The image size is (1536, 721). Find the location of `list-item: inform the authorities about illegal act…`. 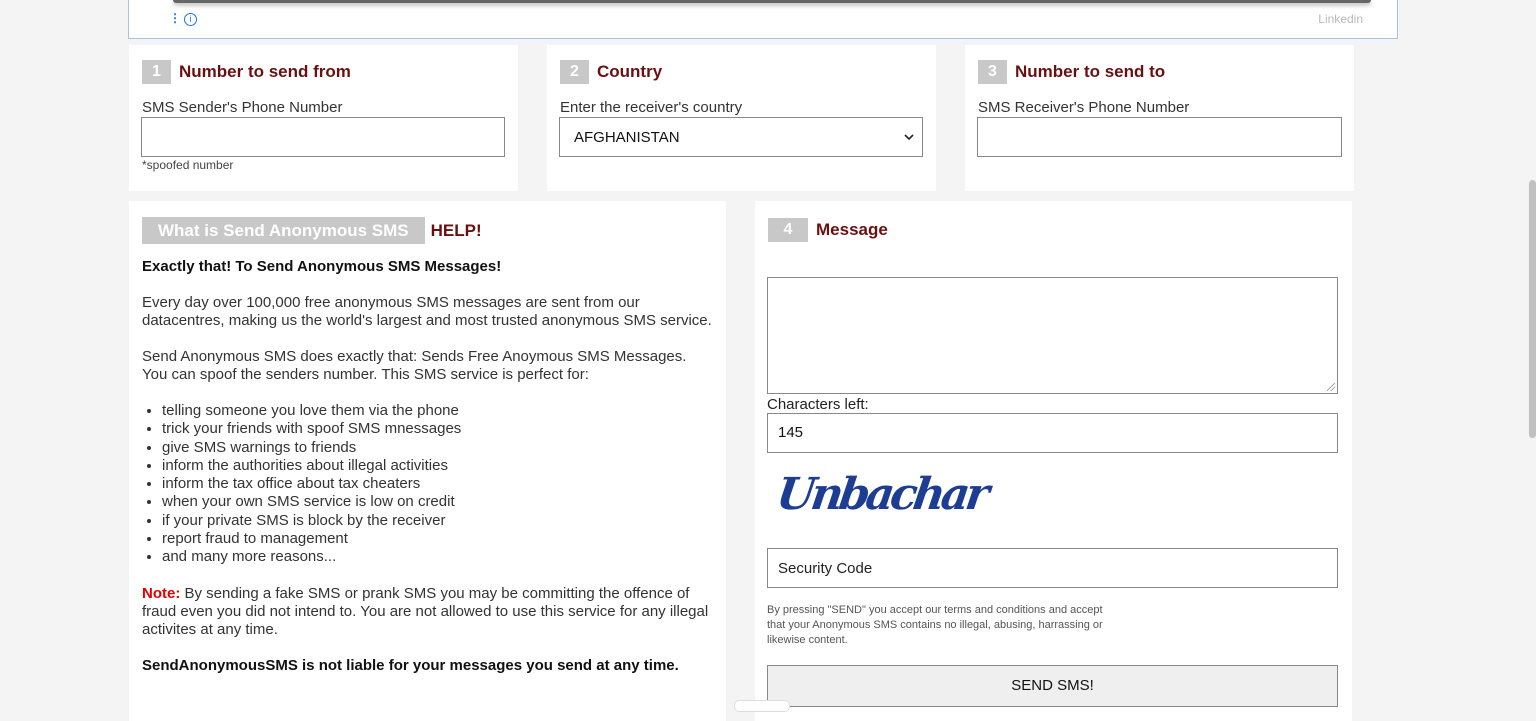

list-item: inform the authorities about illegal act… is located at coordinates (437, 466).